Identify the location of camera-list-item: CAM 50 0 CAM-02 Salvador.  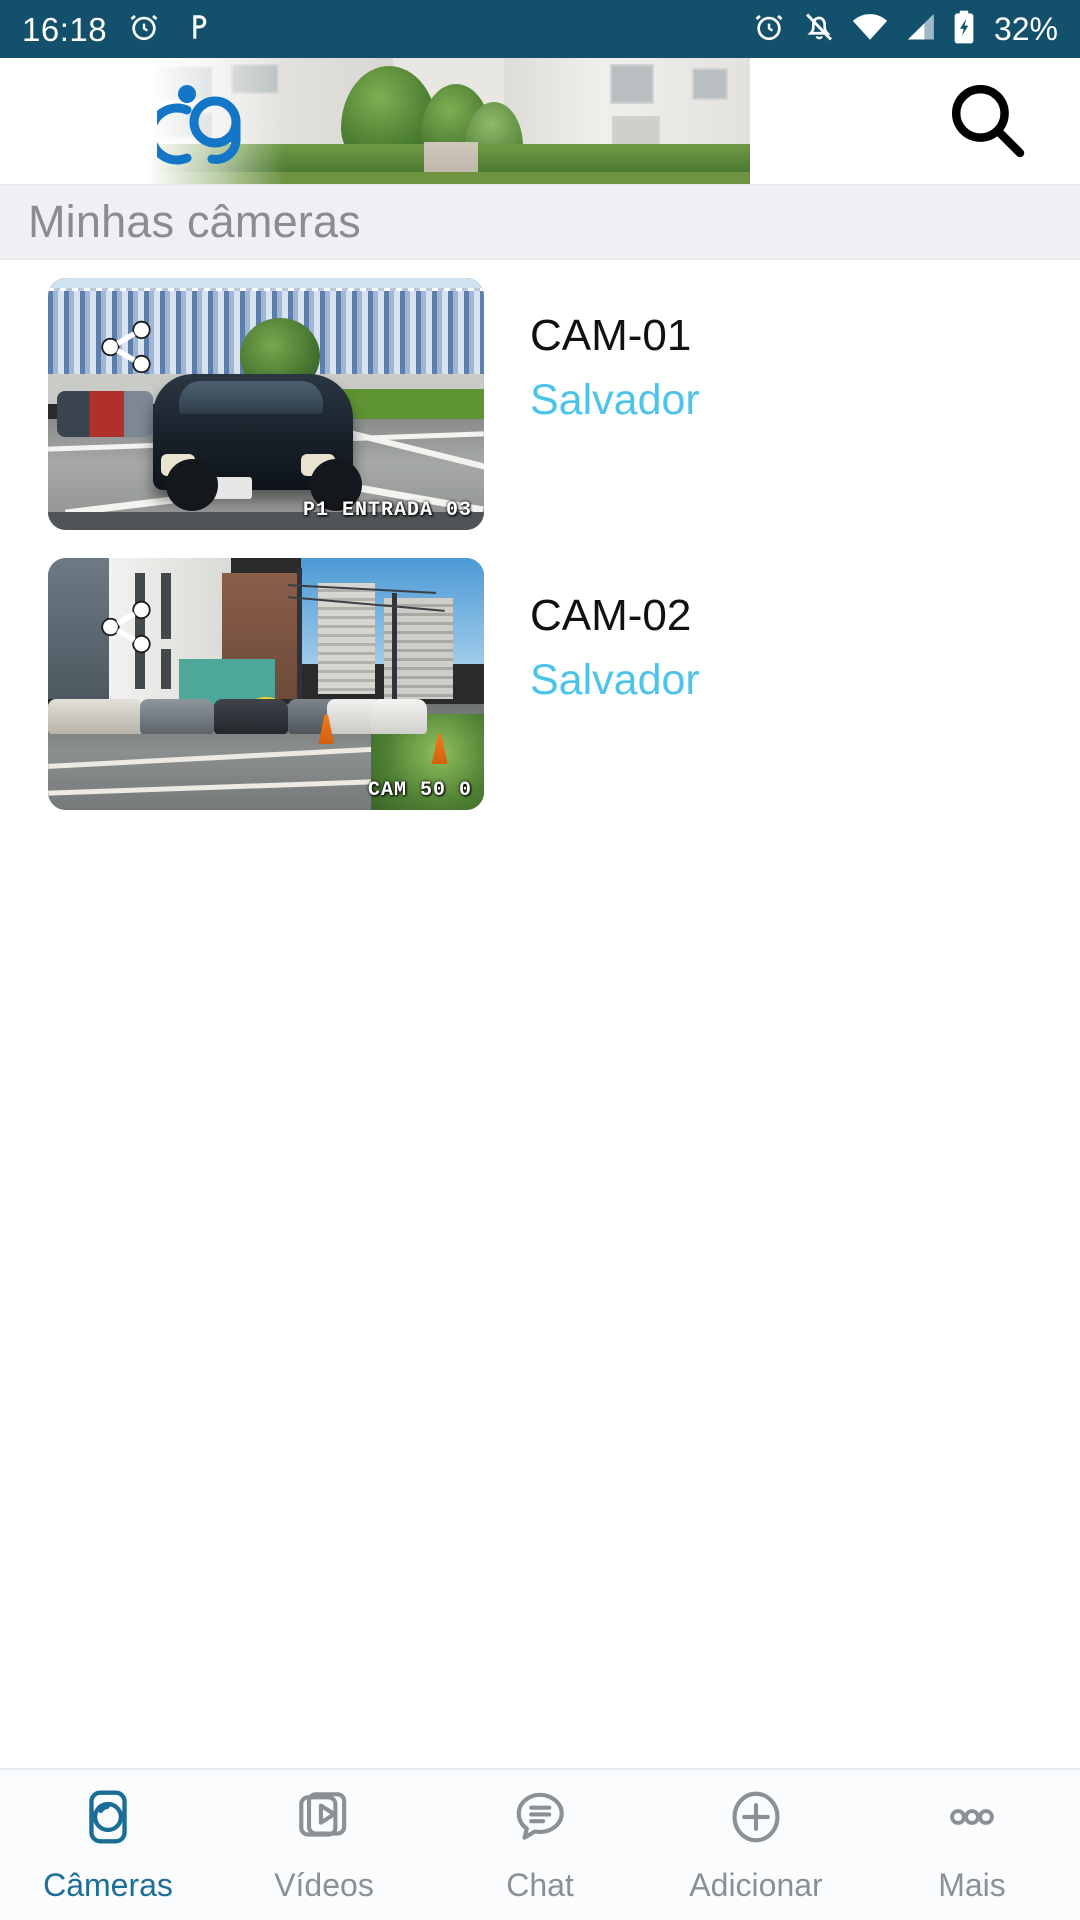
(540, 670).